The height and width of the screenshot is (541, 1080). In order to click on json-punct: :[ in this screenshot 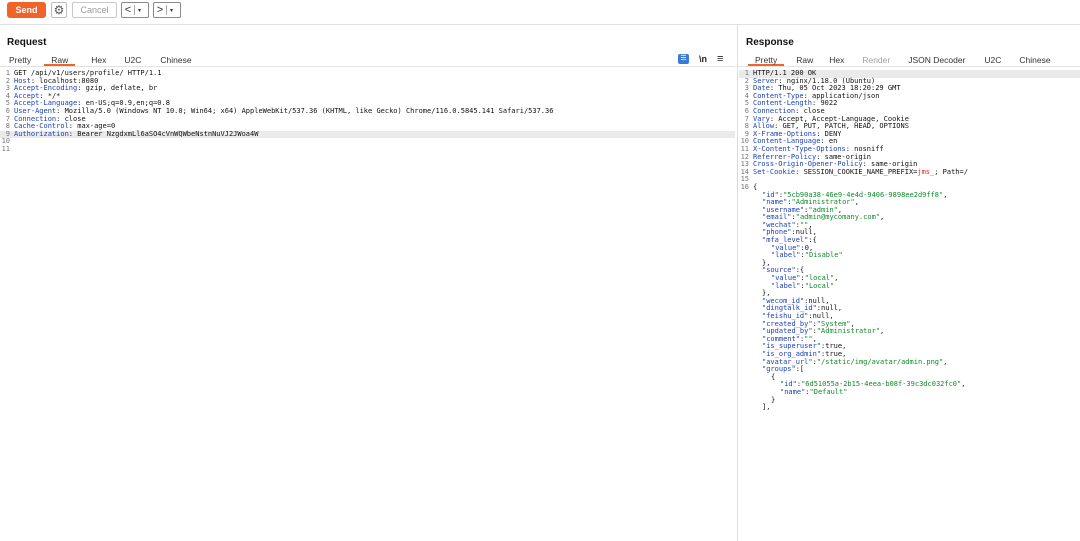, I will do `click(800, 369)`.